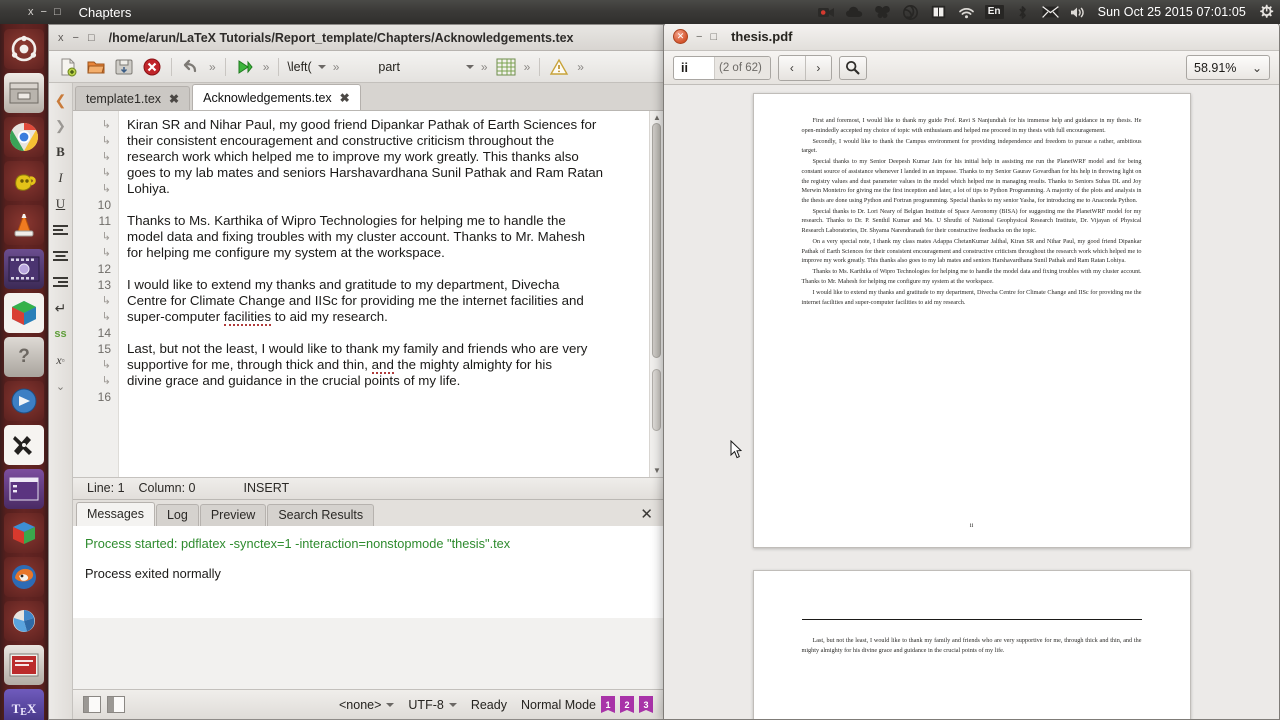  I want to click on launcher-item-gimp-icon, so click(24, 445).